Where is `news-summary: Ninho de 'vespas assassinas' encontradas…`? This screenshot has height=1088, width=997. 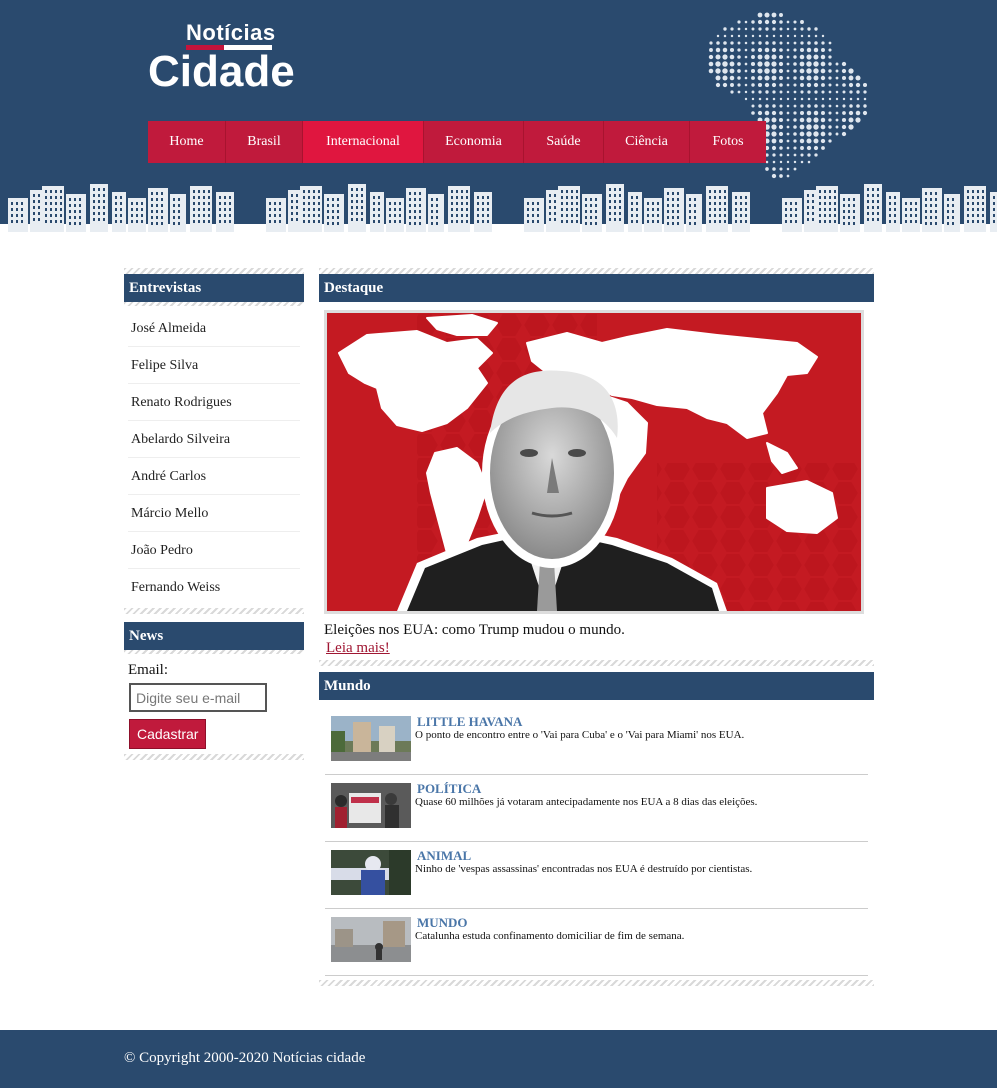
news-summary: Ninho de 'vespas assassinas' encontradas… is located at coordinates (584, 869).